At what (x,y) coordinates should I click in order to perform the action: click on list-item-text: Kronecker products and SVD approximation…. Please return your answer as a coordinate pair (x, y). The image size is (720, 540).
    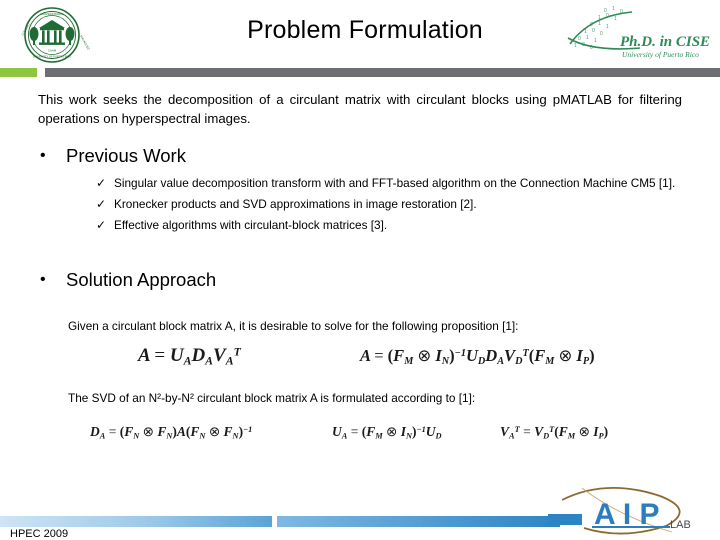
    Looking at the image, I should click on (295, 204).